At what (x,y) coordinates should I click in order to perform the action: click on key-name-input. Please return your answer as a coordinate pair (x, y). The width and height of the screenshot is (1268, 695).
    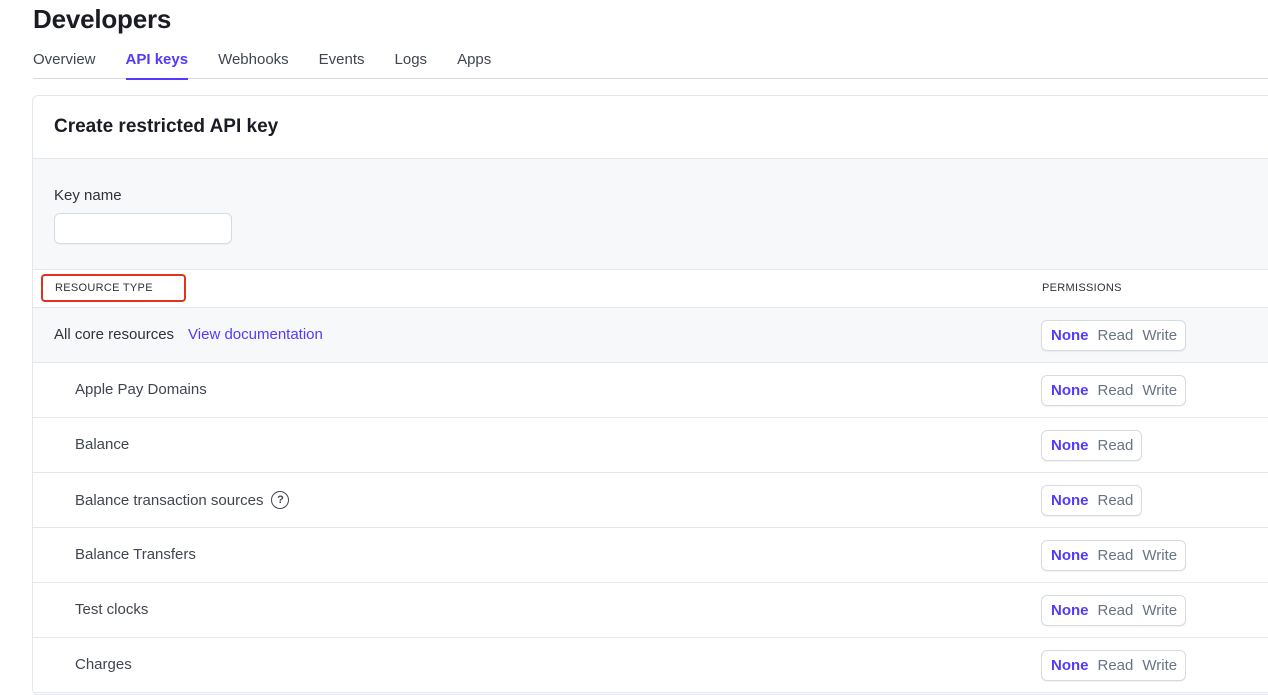
    Looking at the image, I should click on (143, 228).